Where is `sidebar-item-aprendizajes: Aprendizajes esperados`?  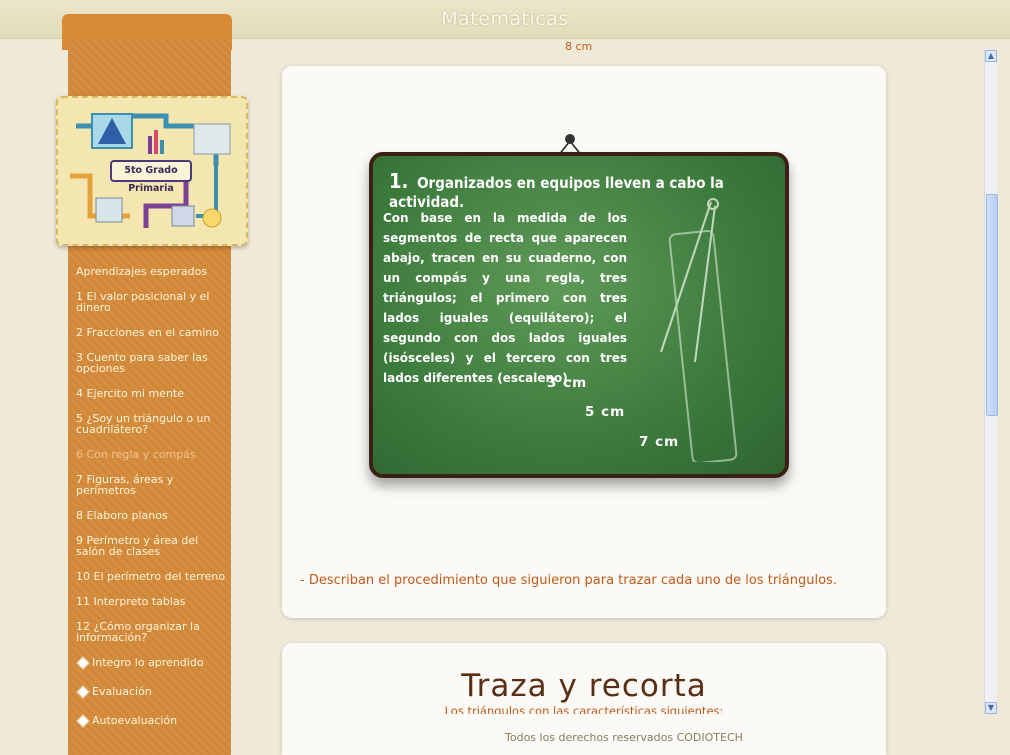 sidebar-item-aprendizajes: Aprendizajes esperados is located at coordinates (151, 271).